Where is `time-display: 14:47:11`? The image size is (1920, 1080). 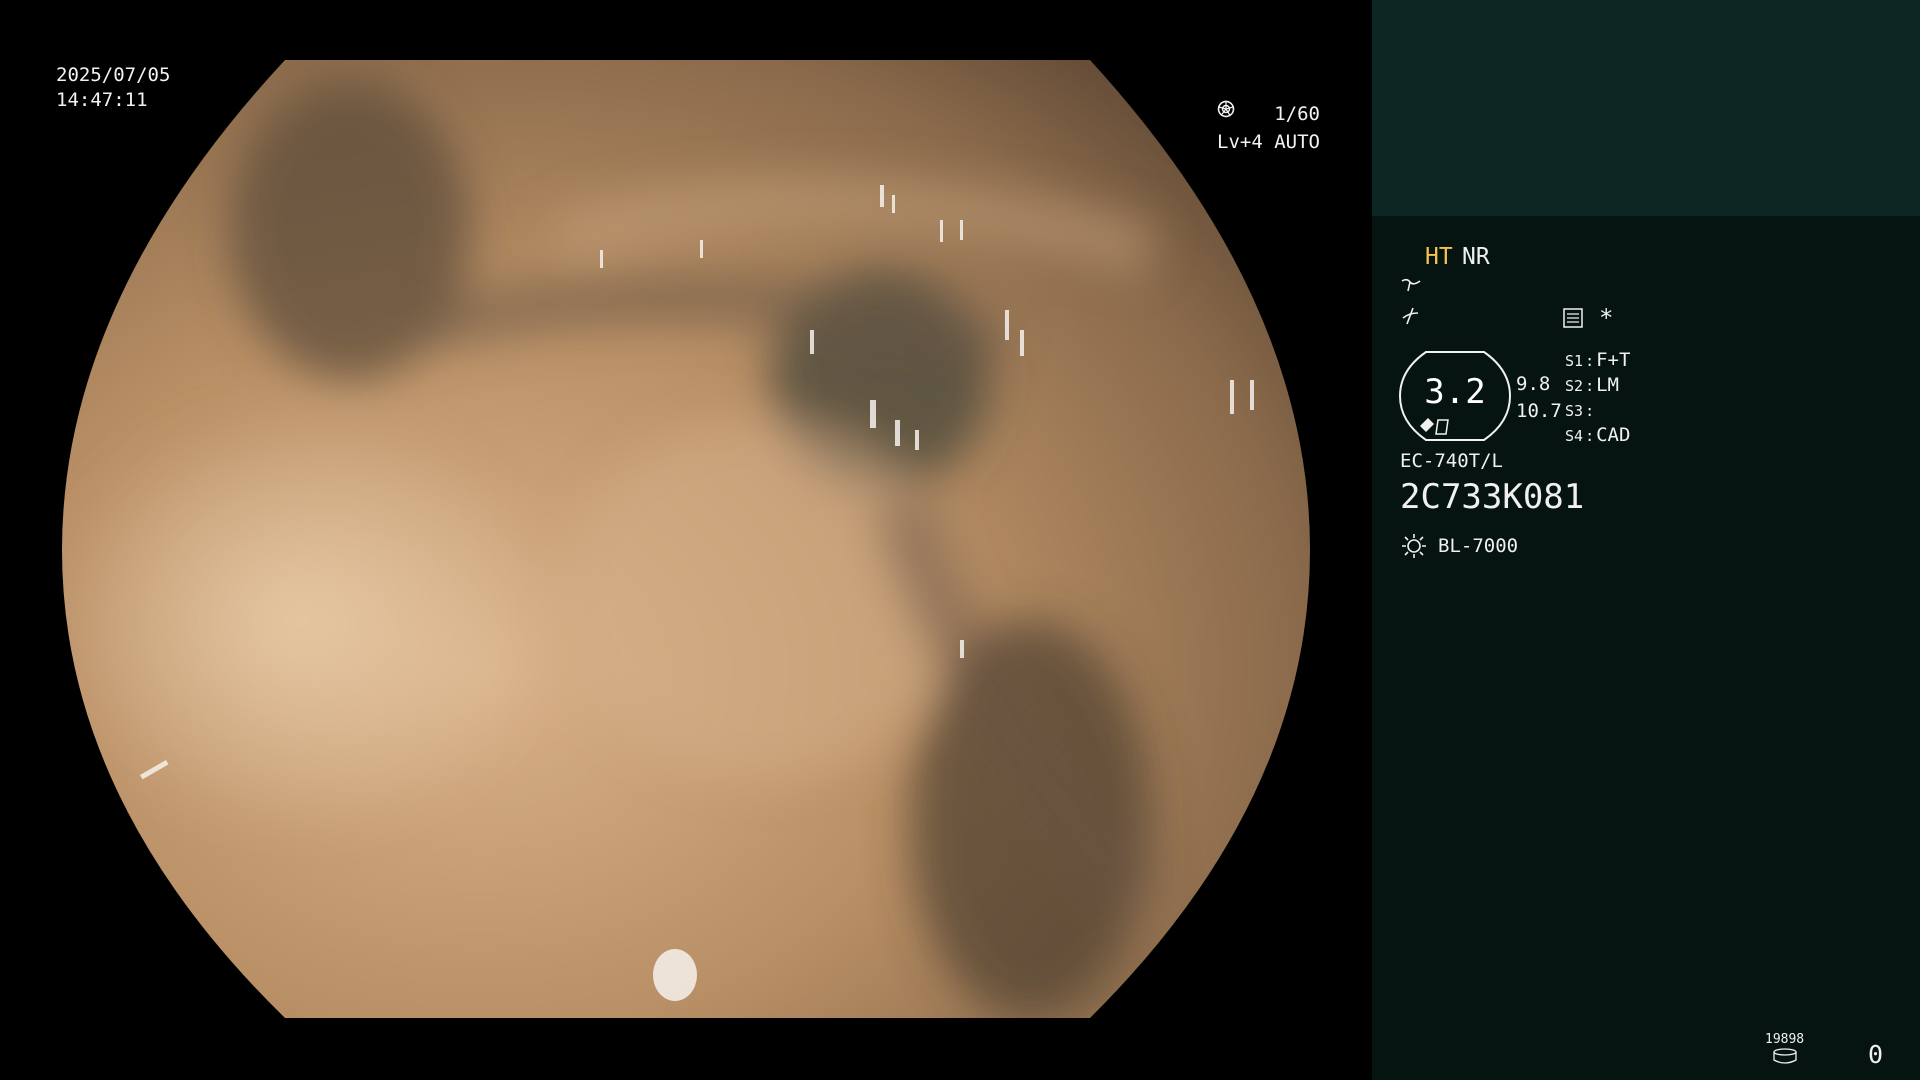 time-display: 14:47:11 is located at coordinates (102, 100).